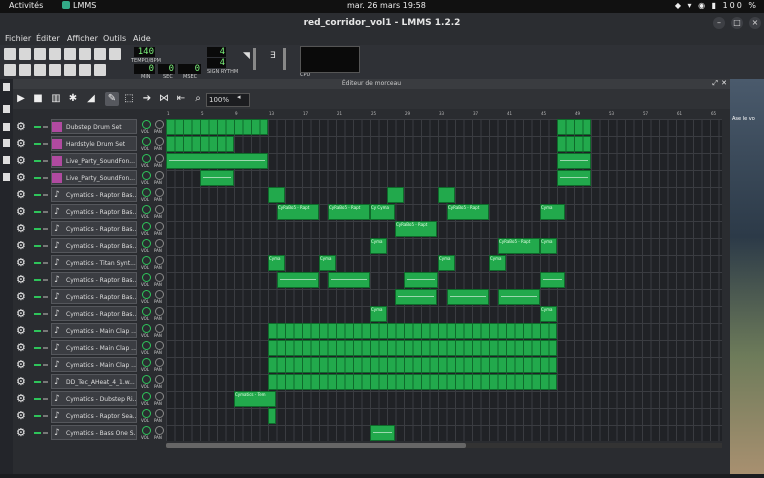 Image resolution: width=764 pixels, height=478 pixels. What do you see at coordinates (21, 99) in the screenshot?
I see `play-icon: ▶` at bounding box center [21, 99].